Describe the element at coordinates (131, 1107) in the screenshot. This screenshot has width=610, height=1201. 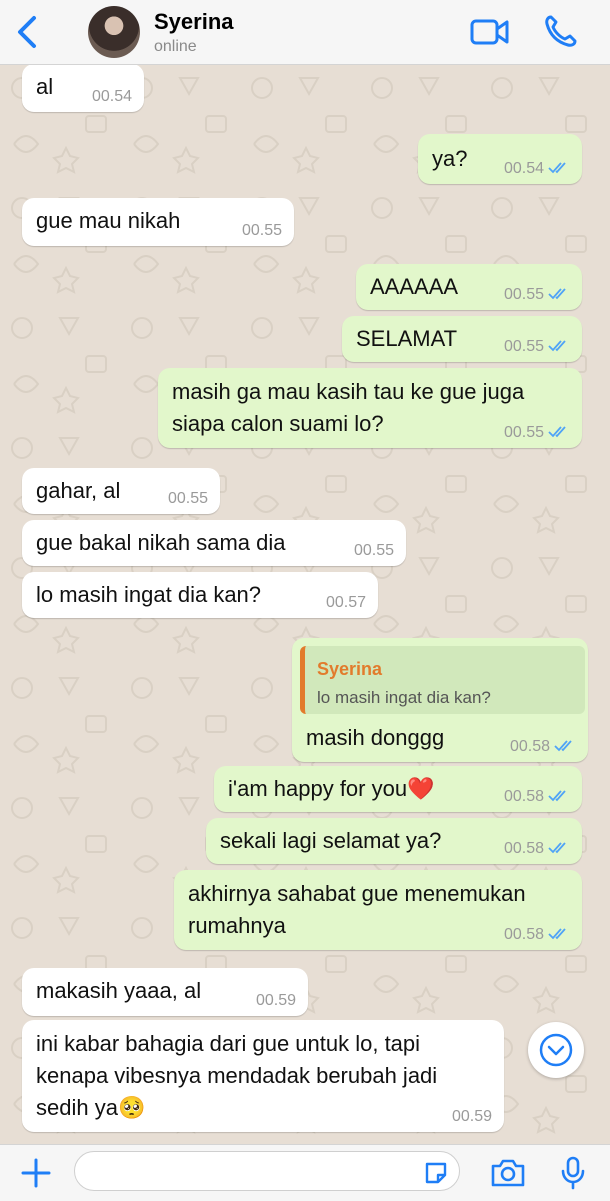
I see `pleading-face-emoji: 🥺` at that location.